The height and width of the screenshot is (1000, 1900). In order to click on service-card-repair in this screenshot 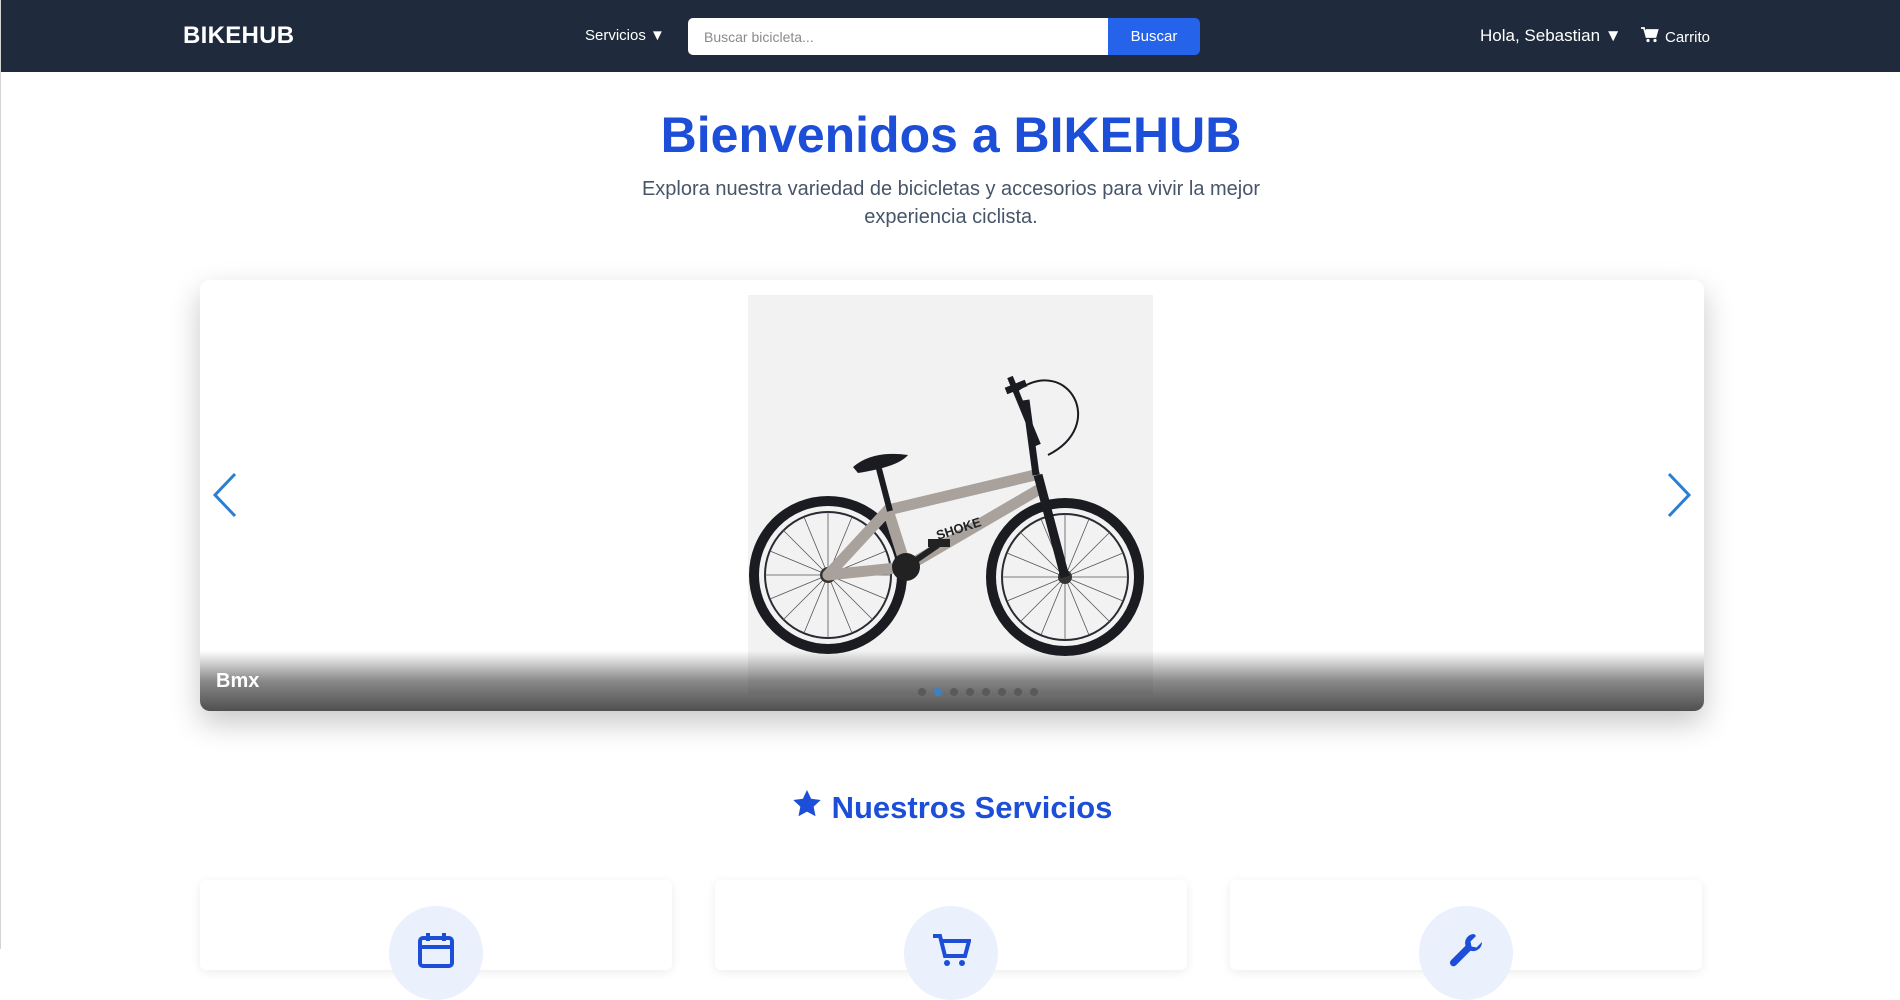, I will do `click(1466, 940)`.